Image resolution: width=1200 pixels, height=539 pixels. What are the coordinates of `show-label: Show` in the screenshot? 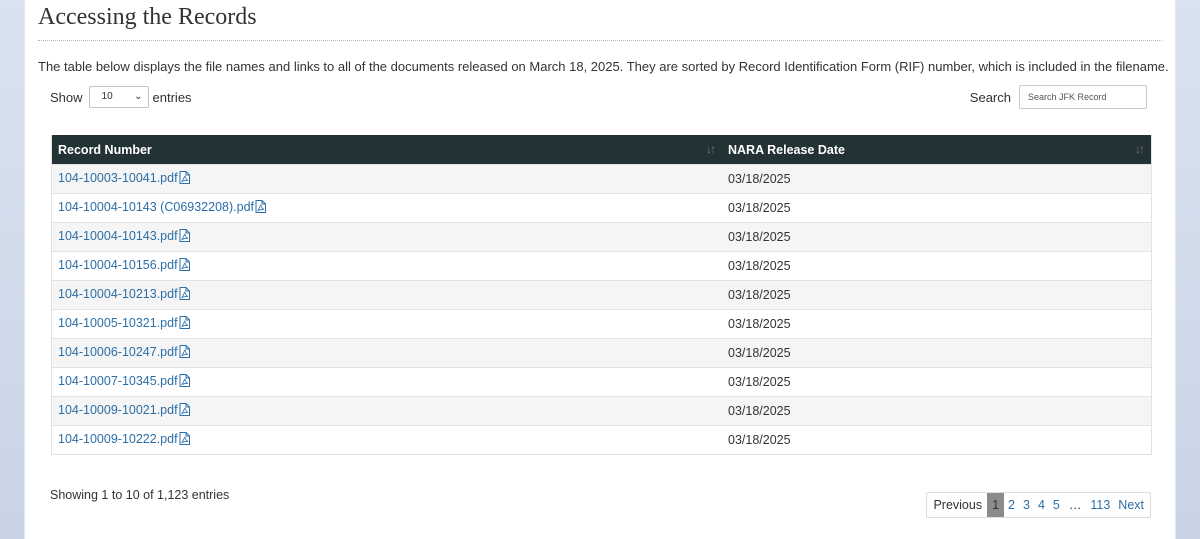 It's located at (66, 97).